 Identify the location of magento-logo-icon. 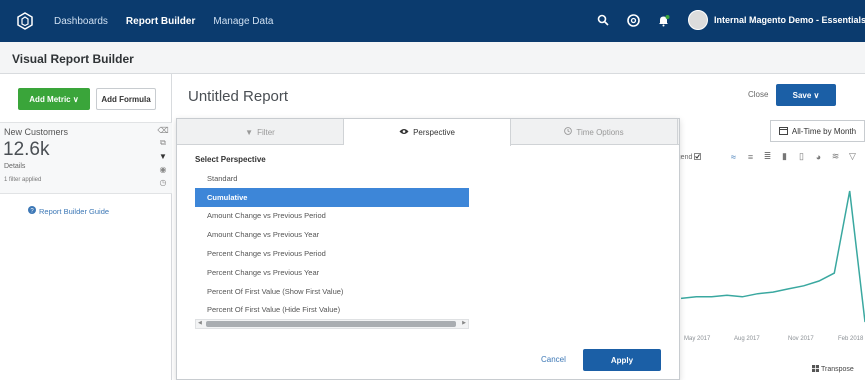
(25, 21).